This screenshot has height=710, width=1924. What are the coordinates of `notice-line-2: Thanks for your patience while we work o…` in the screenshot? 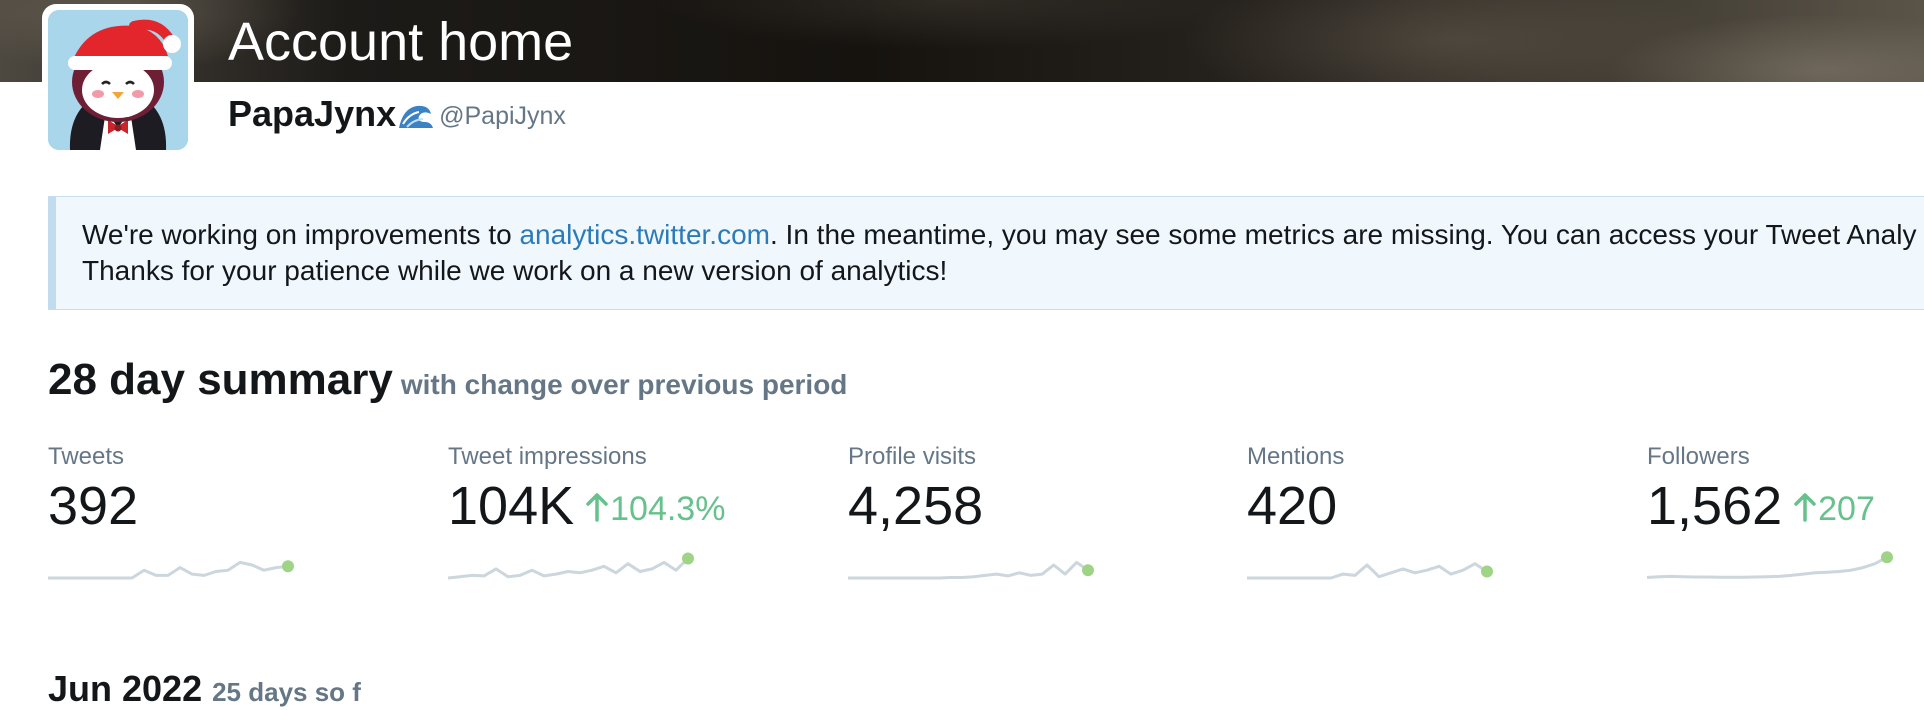 It's located at (515, 270).